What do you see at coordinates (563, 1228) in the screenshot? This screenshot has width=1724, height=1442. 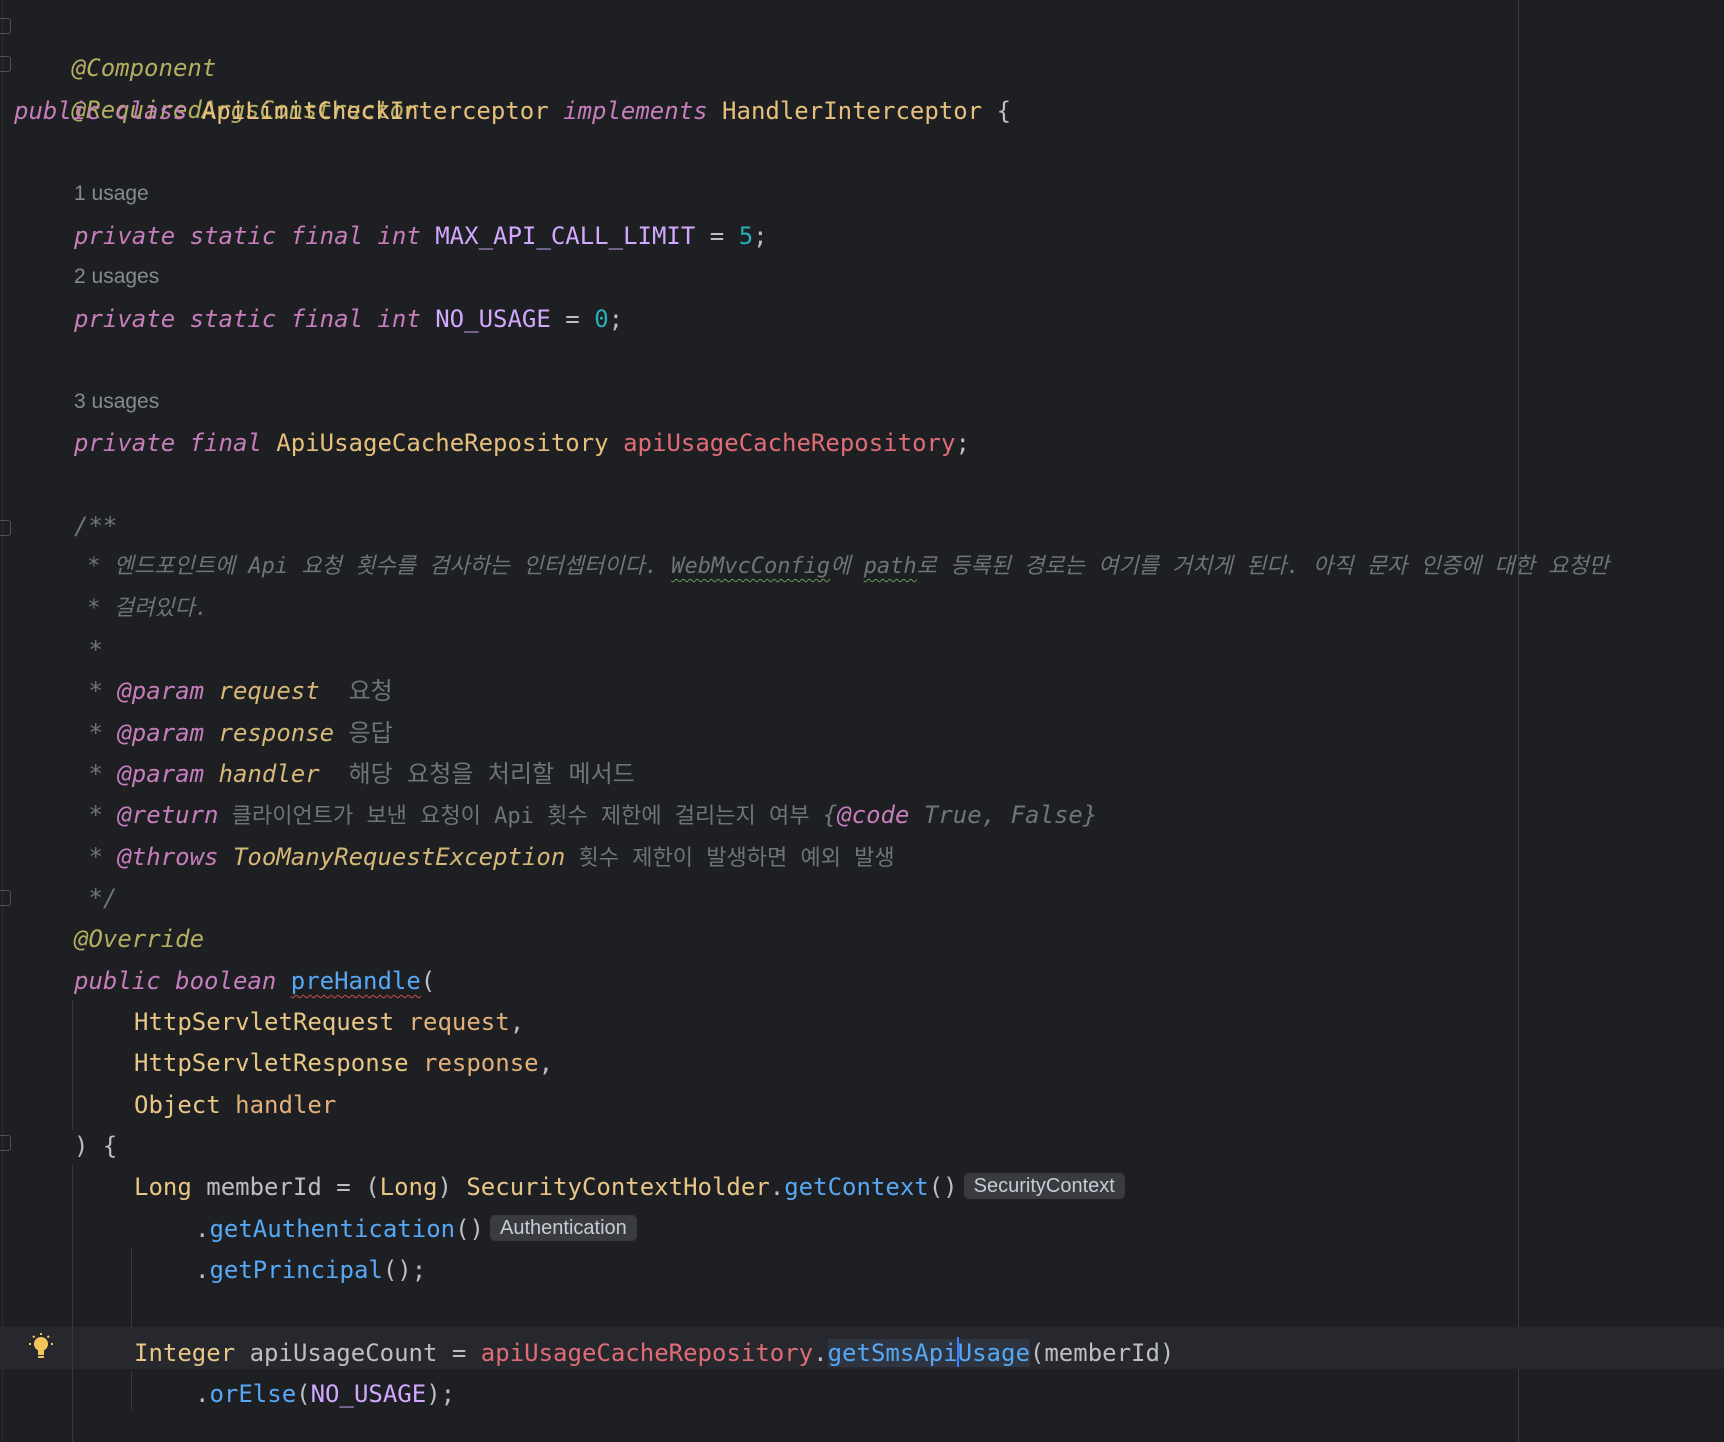 I see `type-inlay-hint: Authentication` at bounding box center [563, 1228].